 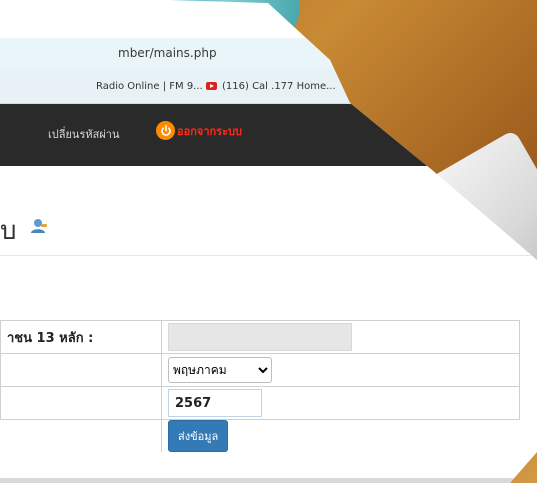 I want to click on year-label, so click(x=81, y=403).